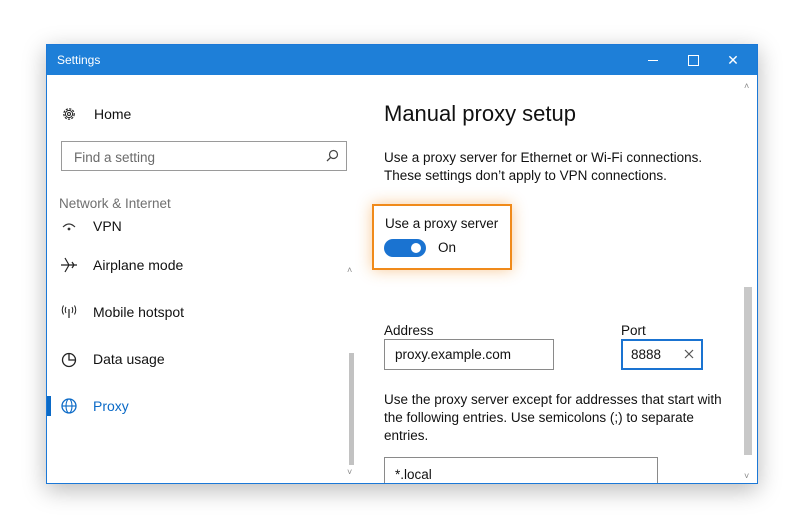 The width and height of the screenshot is (800, 528). I want to click on search-box, so click(204, 156).